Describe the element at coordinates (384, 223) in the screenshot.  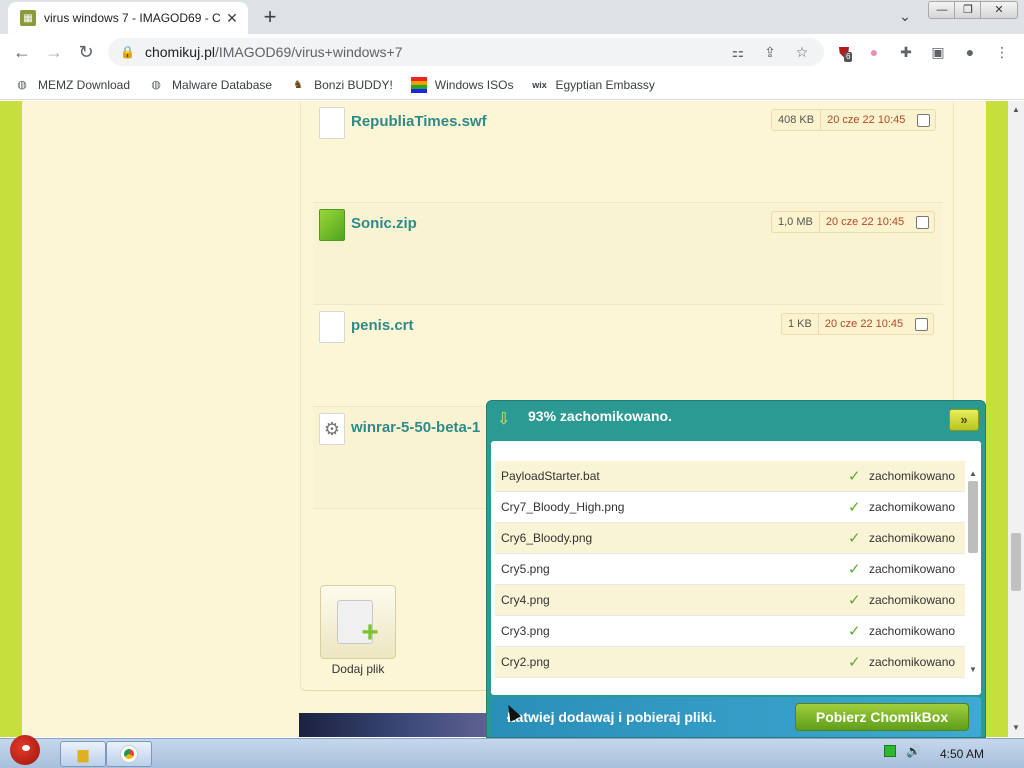
I see `file-name-link: Sonic.zip` at that location.